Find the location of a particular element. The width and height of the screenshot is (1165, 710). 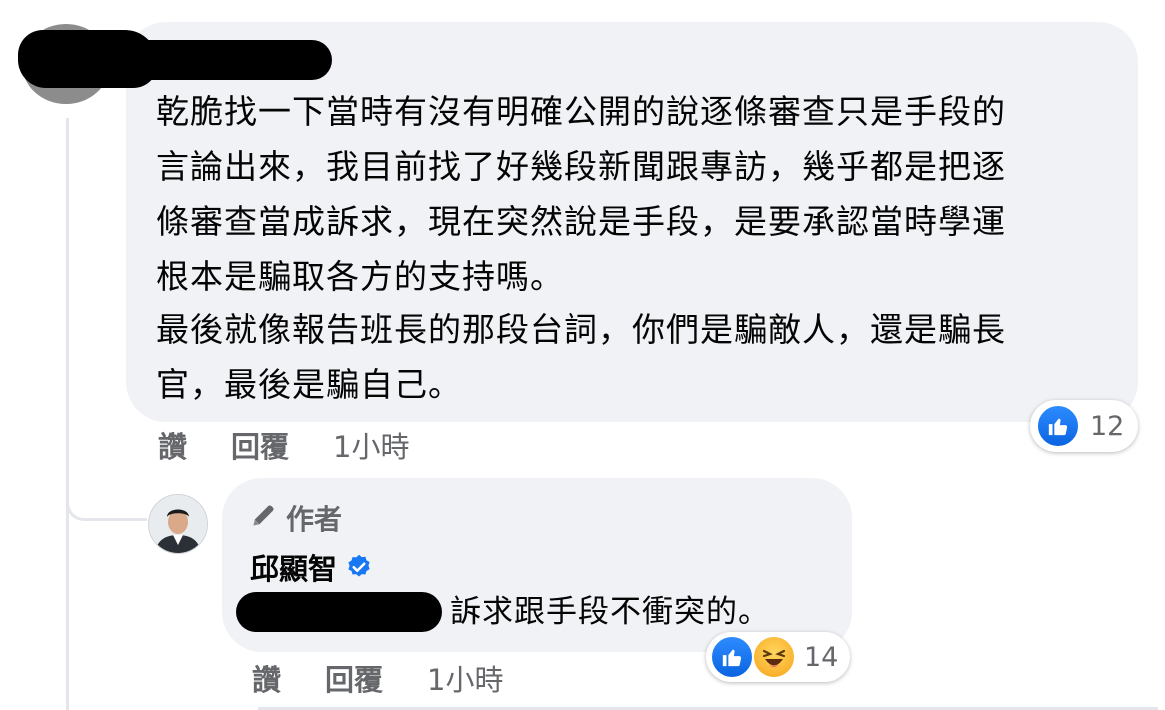

comment-timestamp: 1小時 is located at coordinates (371, 445).